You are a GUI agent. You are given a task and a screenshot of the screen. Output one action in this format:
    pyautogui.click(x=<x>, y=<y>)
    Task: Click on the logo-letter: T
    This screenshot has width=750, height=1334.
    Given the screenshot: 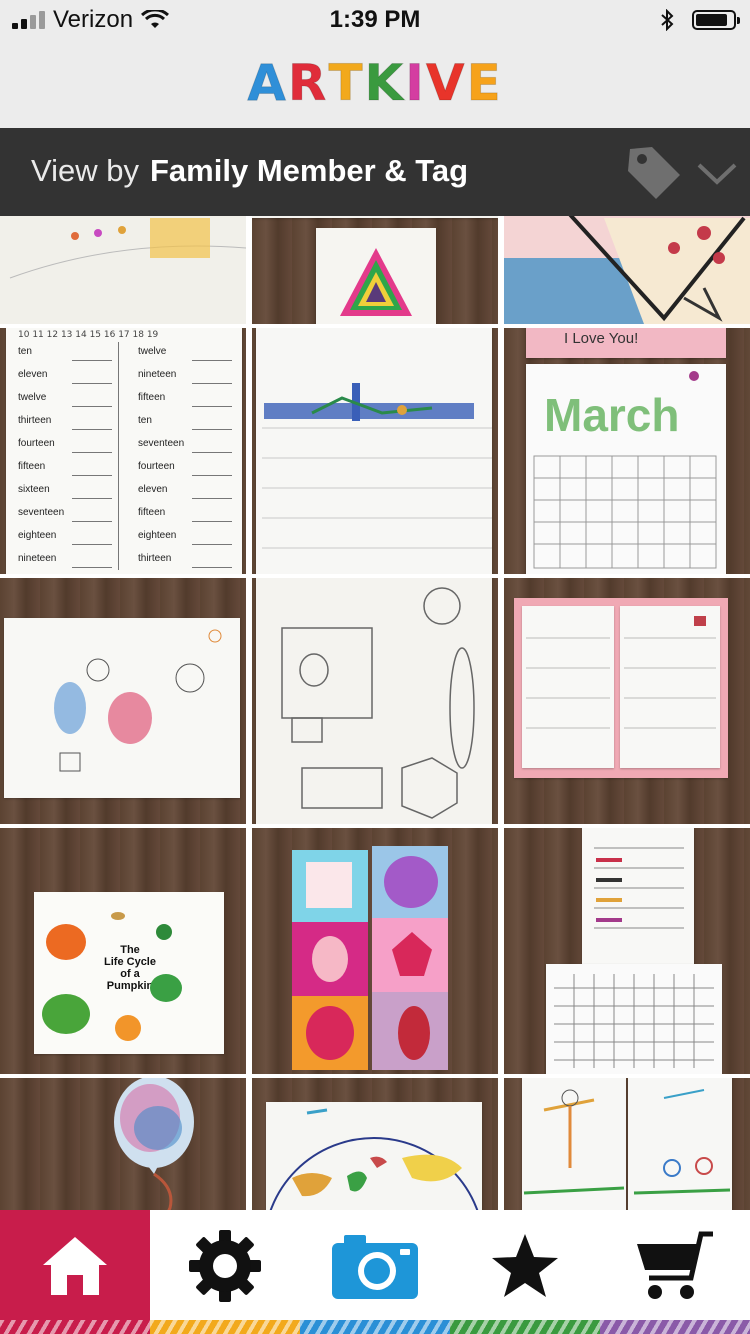 What is the action you would take?
    pyautogui.click(x=346, y=83)
    